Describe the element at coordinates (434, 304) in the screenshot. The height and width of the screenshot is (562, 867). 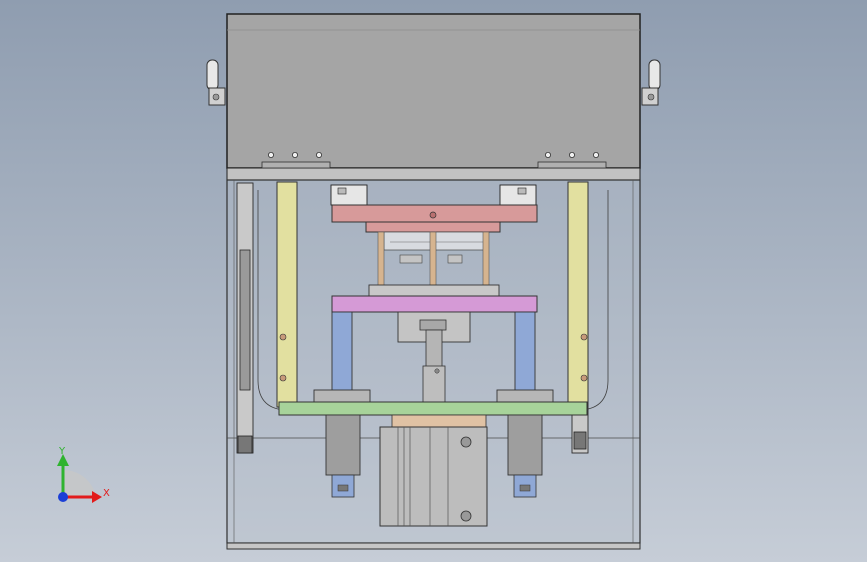
I see `middle-plate` at that location.